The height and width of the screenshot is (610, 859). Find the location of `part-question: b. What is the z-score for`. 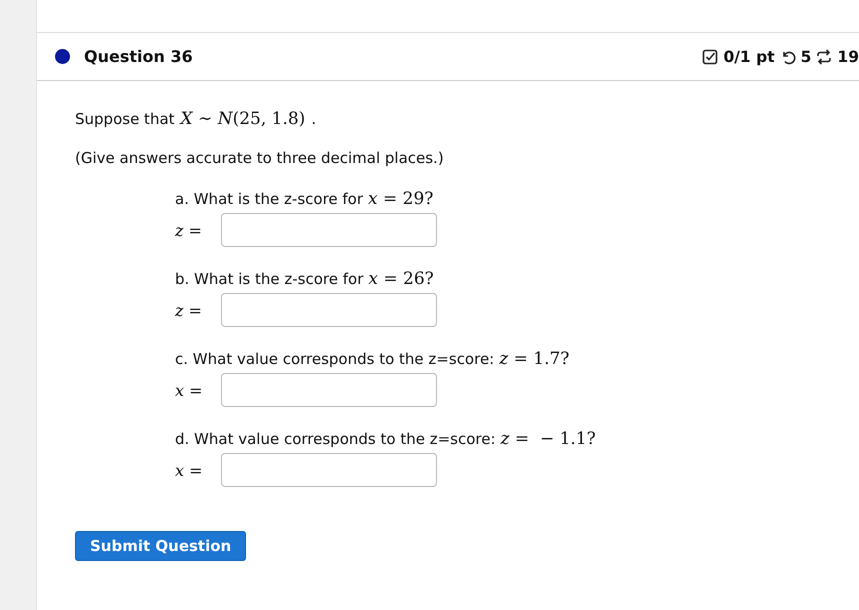

part-question: b. What is the z-score for is located at coordinates (269, 279).